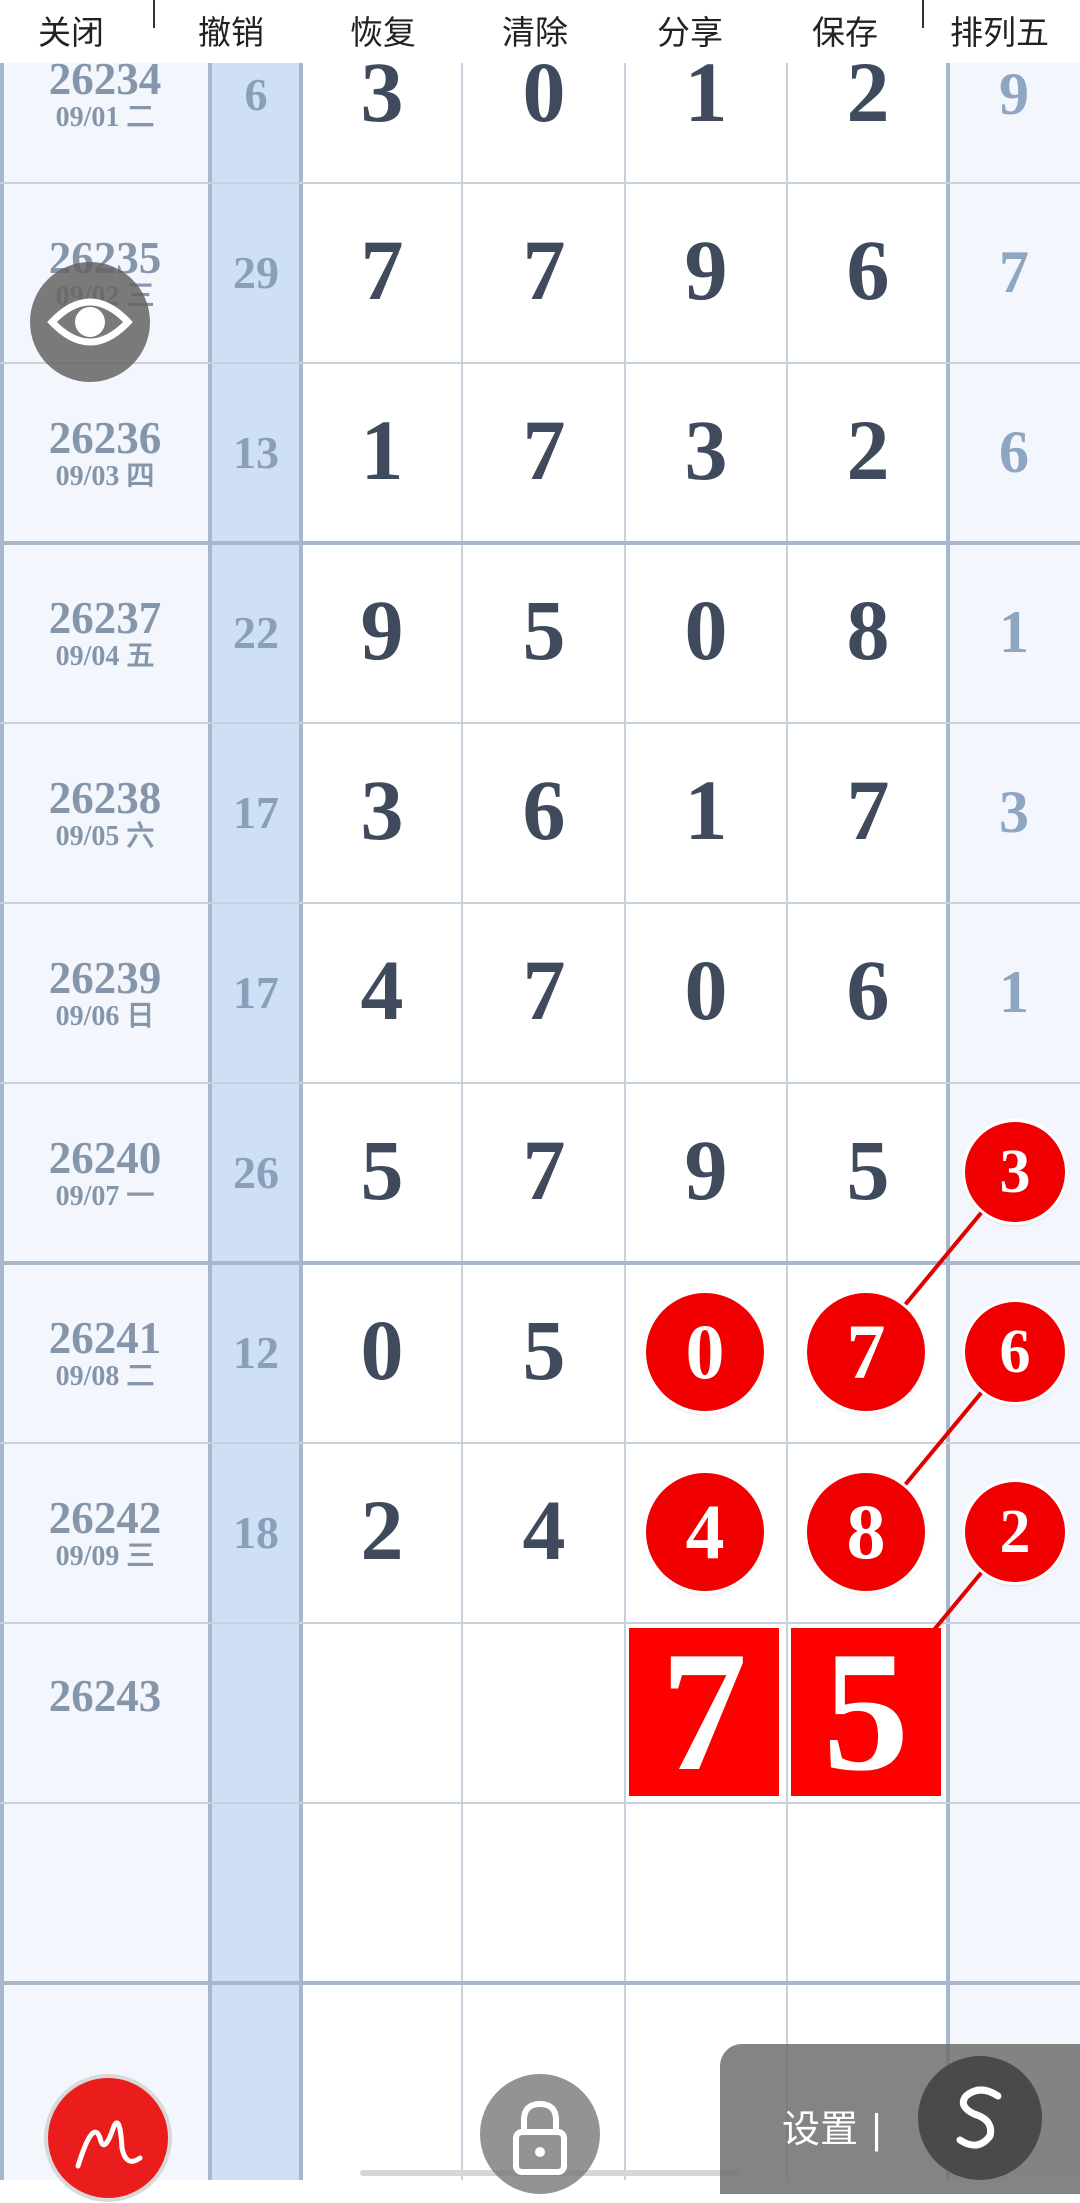  I want to click on issue-number: 26242, so click(105, 1518).